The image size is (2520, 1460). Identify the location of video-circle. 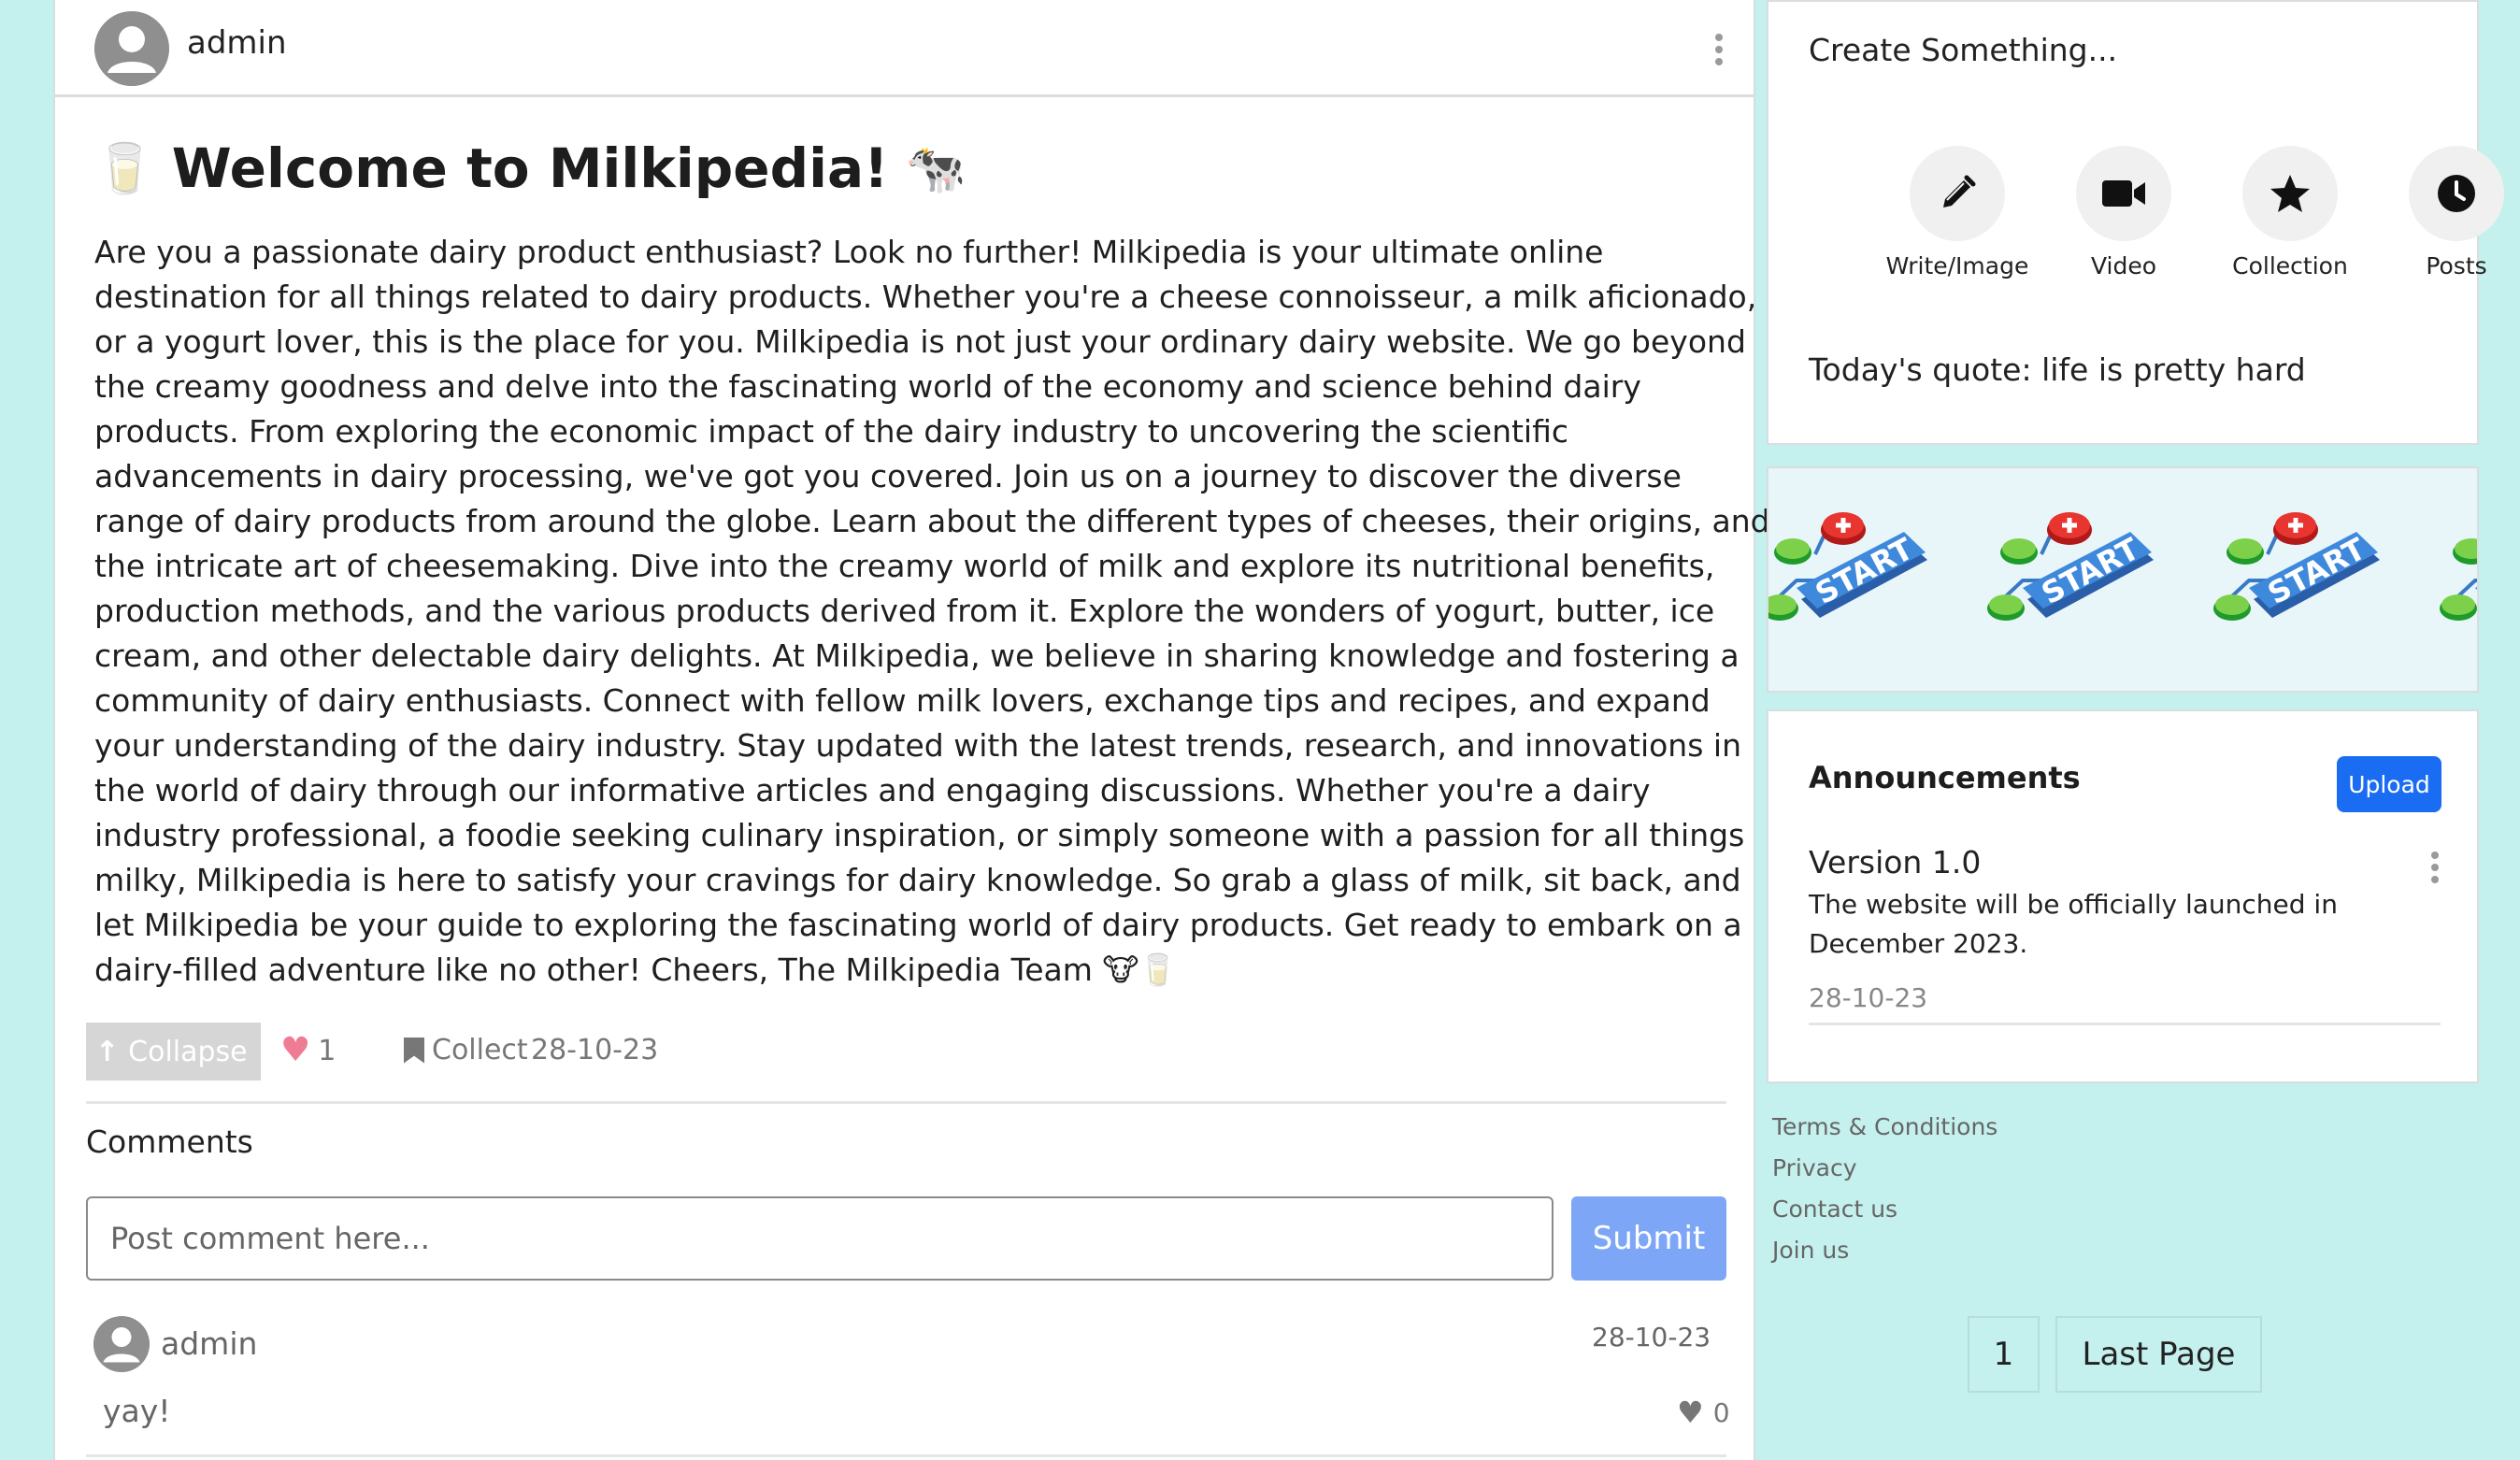
(2123, 193).